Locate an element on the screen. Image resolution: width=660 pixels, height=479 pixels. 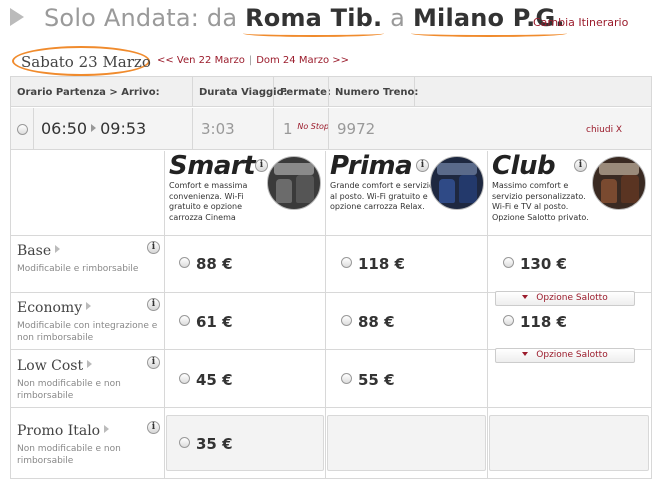
fare-name-promo-italo: Promo Italo is located at coordinates (63, 431).